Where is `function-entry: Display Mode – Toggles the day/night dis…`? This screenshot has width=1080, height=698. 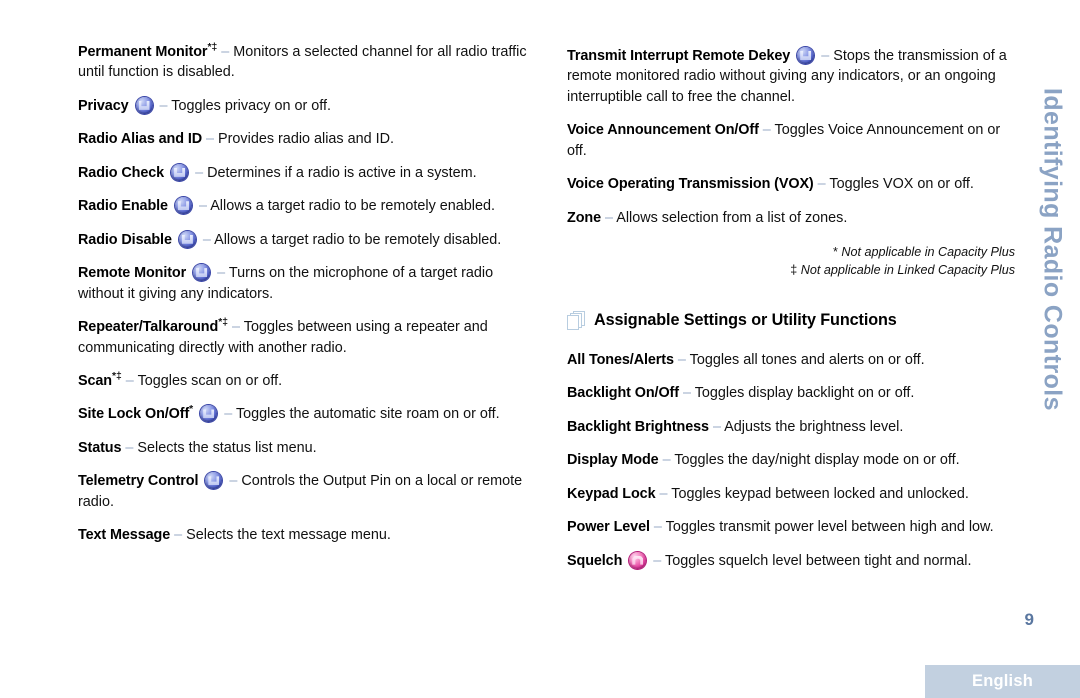
function-entry: Display Mode – Toggles the day/night dis… is located at coordinates (791, 460).